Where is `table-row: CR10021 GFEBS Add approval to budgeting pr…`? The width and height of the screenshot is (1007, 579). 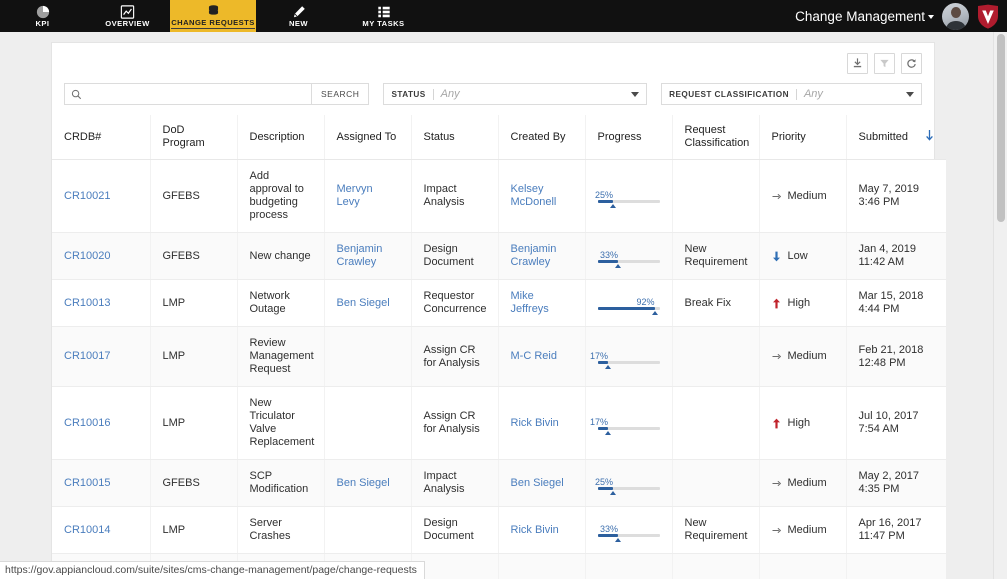
table-row: CR10021 GFEBS Add approval to budgeting pr… is located at coordinates (499, 196).